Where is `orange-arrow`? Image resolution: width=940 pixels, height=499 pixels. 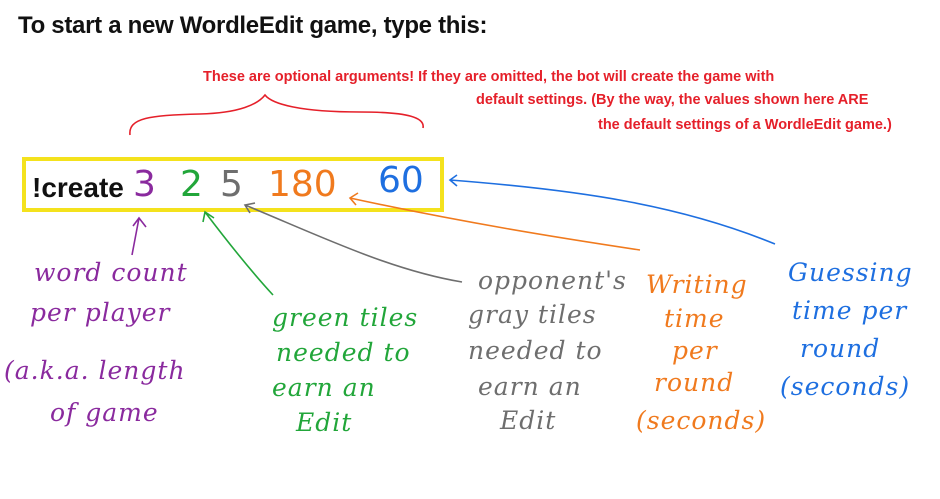 orange-arrow is located at coordinates (494, 221).